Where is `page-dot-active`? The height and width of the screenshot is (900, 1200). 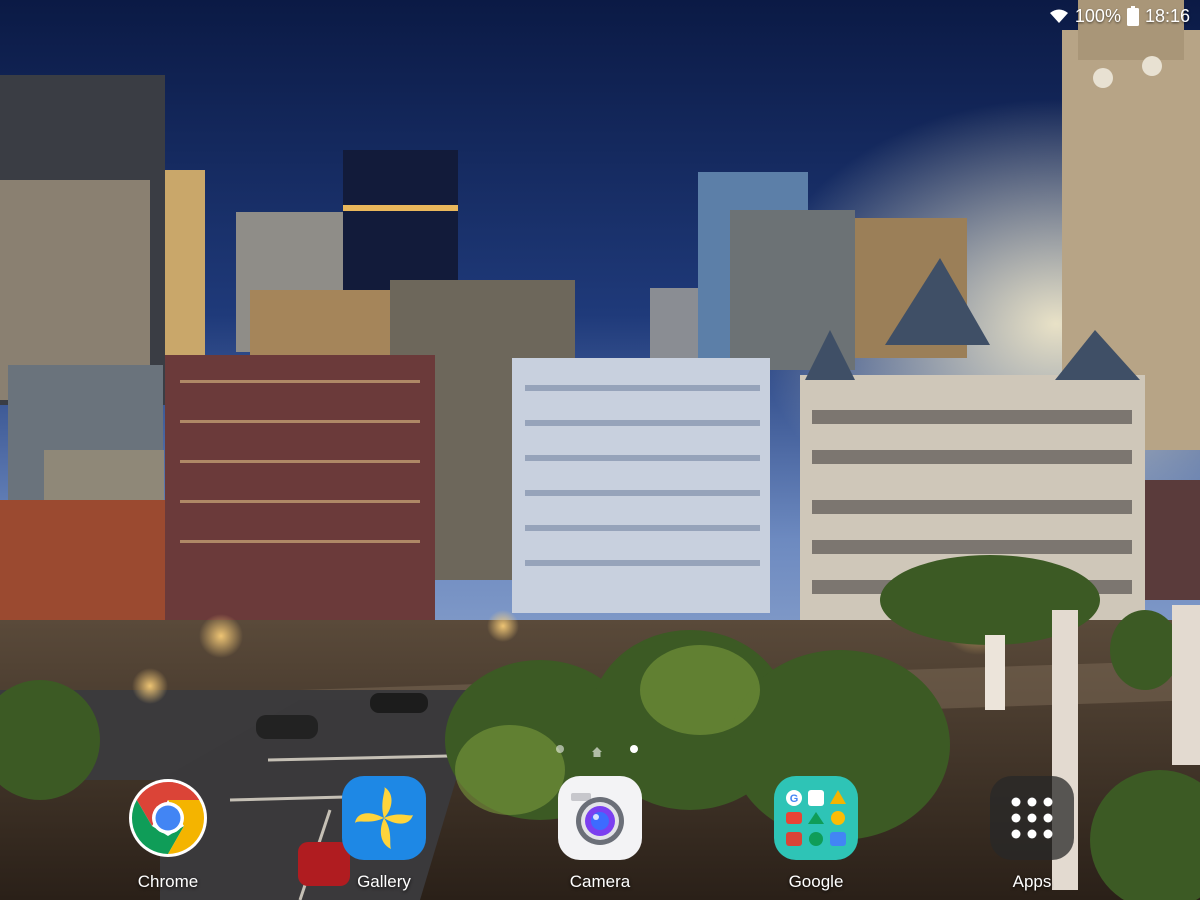
page-dot-active is located at coordinates (634, 749).